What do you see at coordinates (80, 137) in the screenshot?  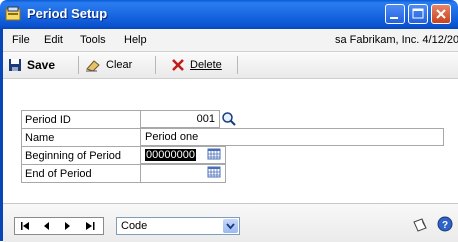 I see `name-label: Name` at bounding box center [80, 137].